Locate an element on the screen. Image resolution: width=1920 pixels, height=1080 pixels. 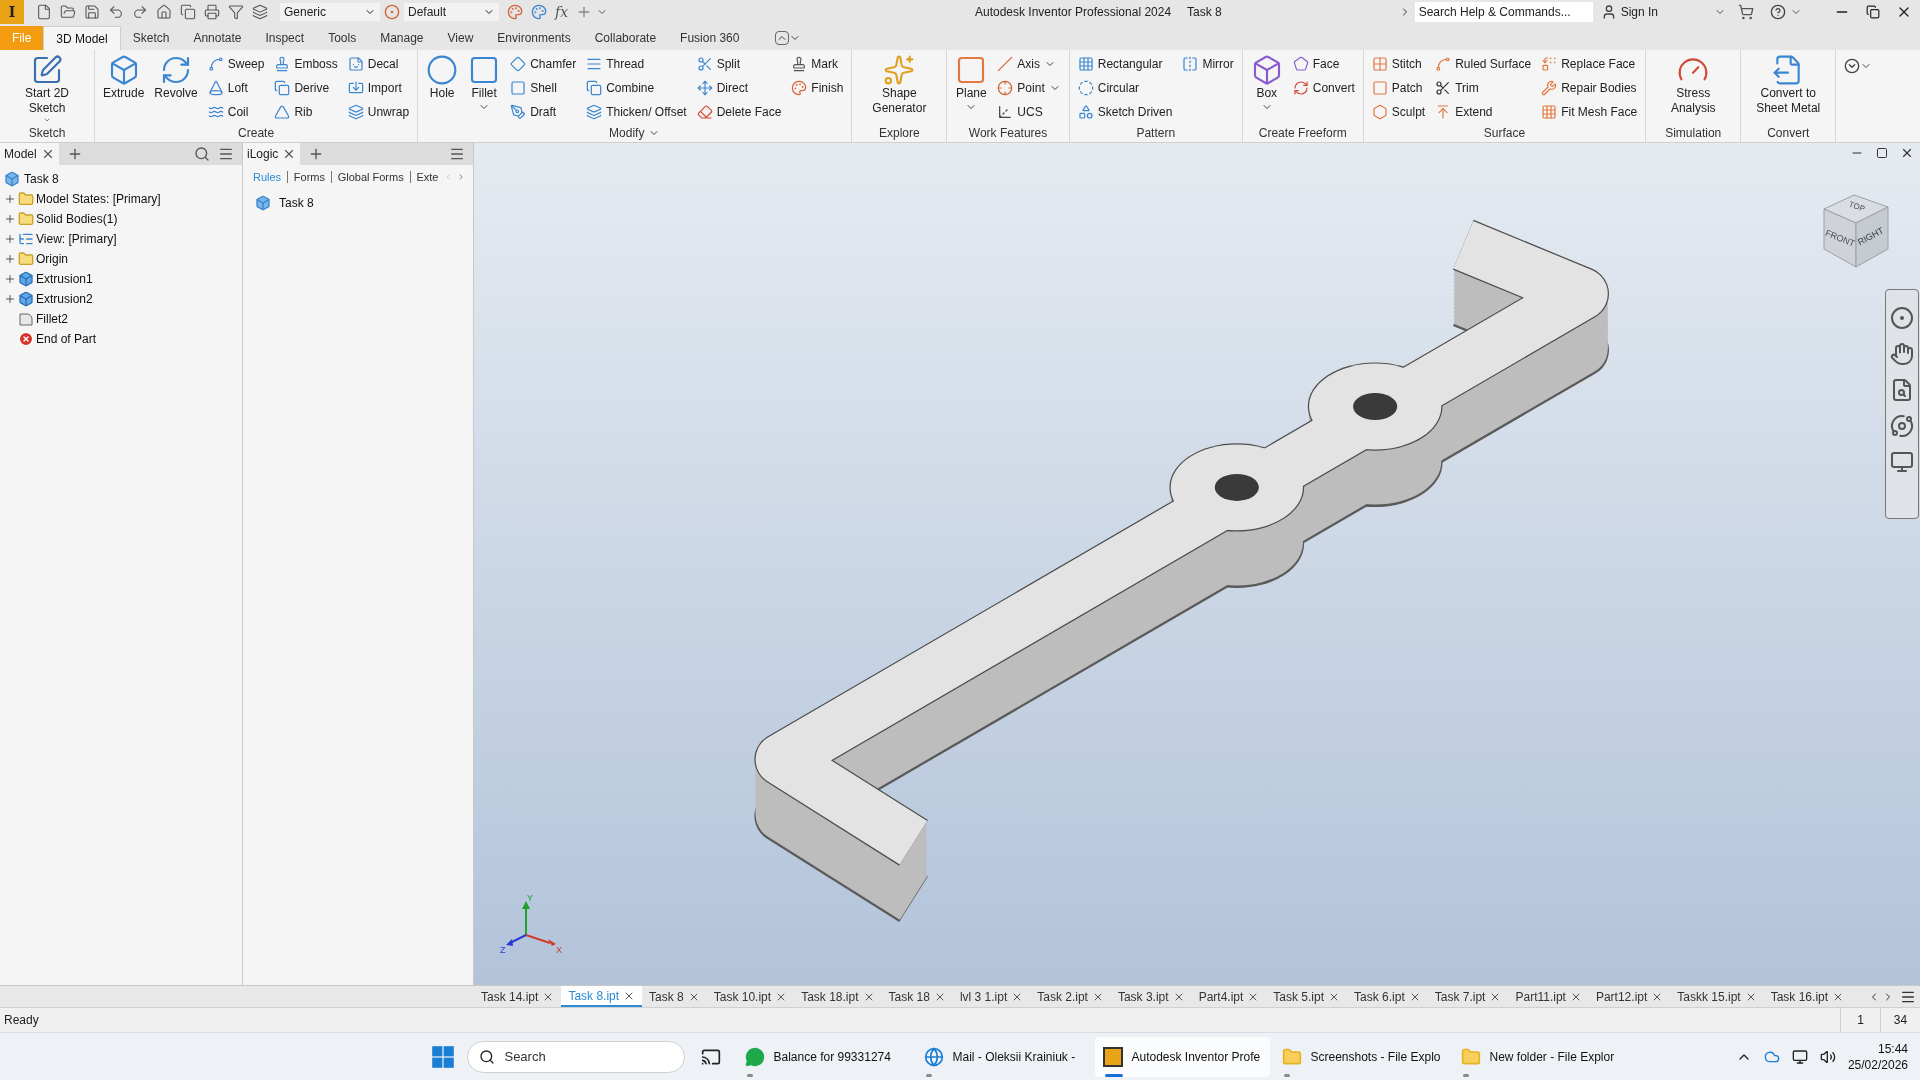
ribbon-button: Start 2D Sketch is located at coordinates (47, 88).